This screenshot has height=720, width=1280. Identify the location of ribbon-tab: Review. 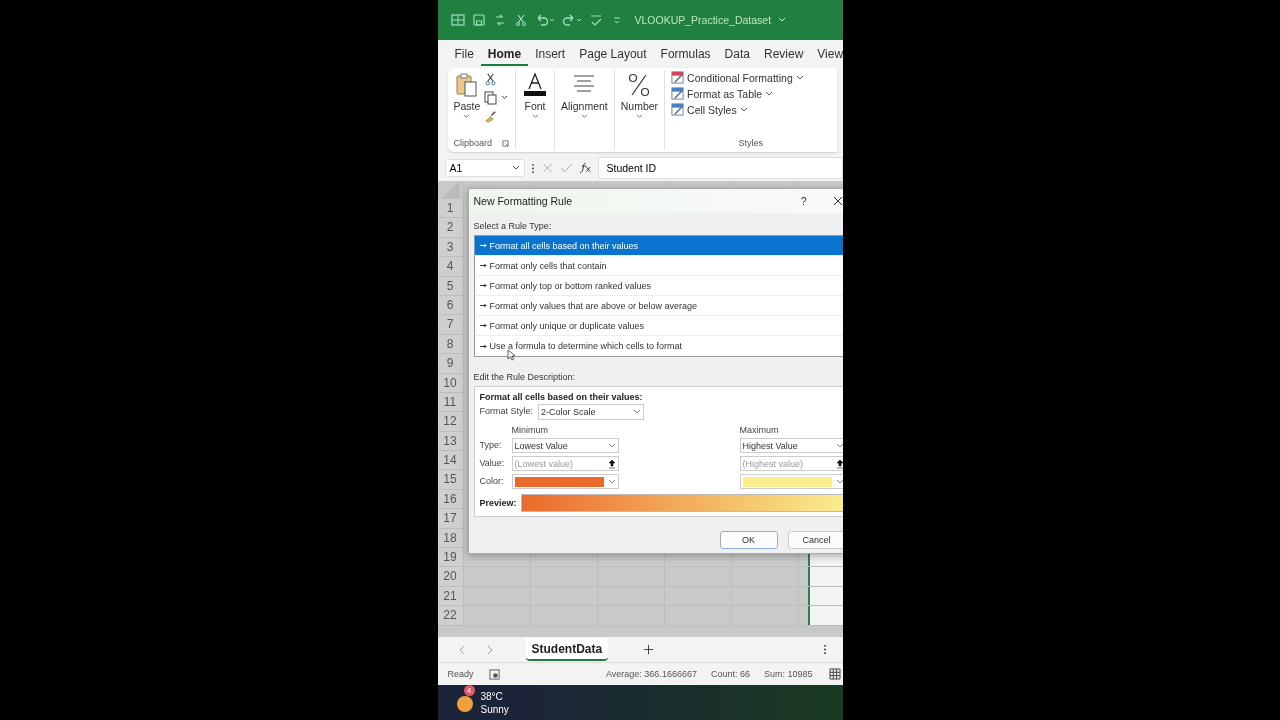
(783, 54).